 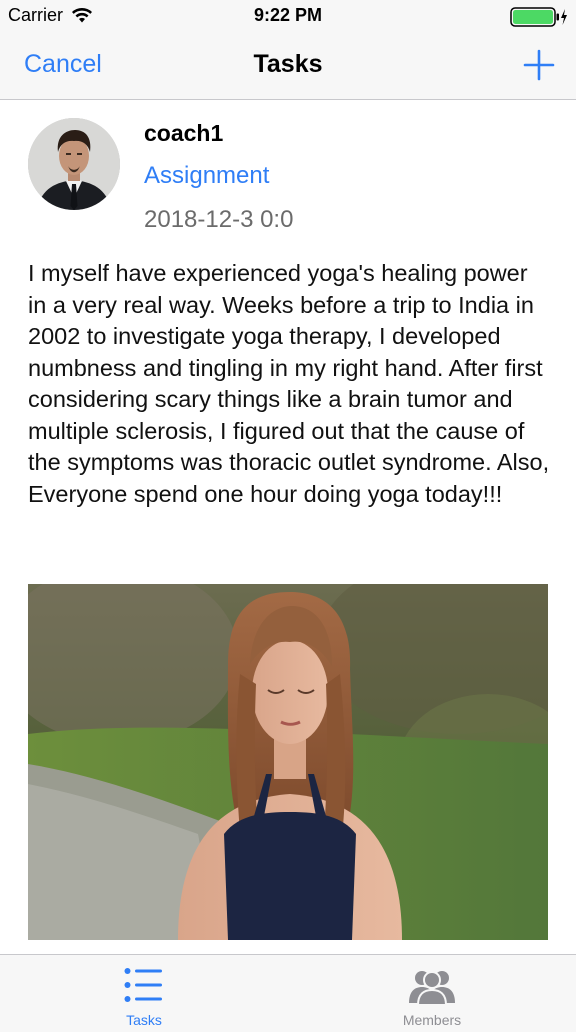 What do you see at coordinates (539, 65) in the screenshot?
I see `plus-icon` at bounding box center [539, 65].